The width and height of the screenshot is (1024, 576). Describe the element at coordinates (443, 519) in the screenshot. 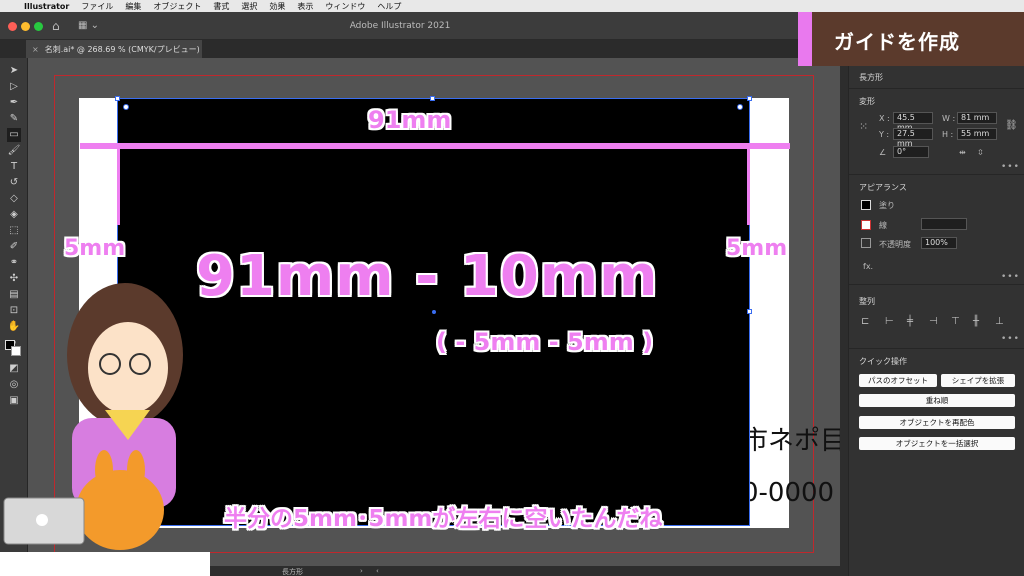

I see `caption-subtitle: 半分の5mm･5mmが左右に空いたんだね` at that location.